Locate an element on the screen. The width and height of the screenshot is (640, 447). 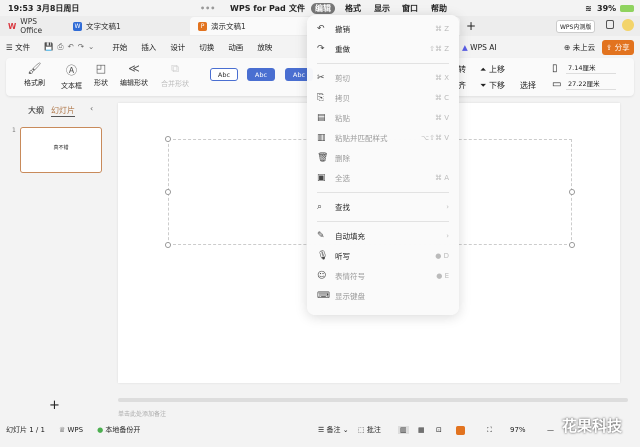
watermark: 花果科技 is located at coordinates (592, 426).